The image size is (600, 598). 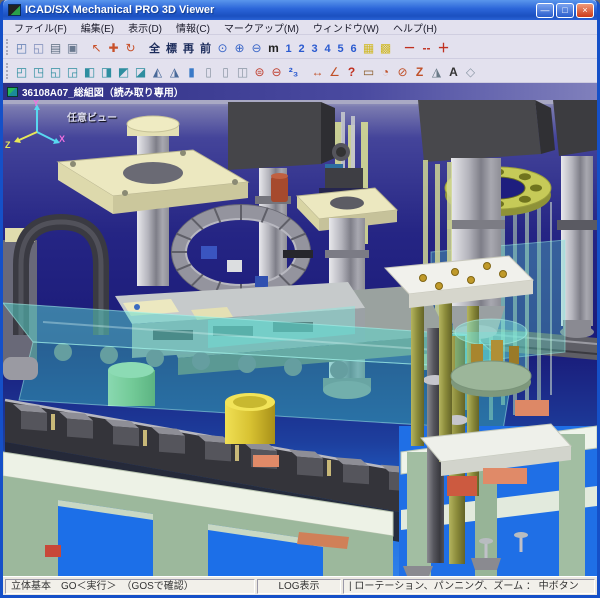 What do you see at coordinates (385, 71) in the screenshot?
I see `stopwatch-icon: ◔` at bounding box center [385, 71].